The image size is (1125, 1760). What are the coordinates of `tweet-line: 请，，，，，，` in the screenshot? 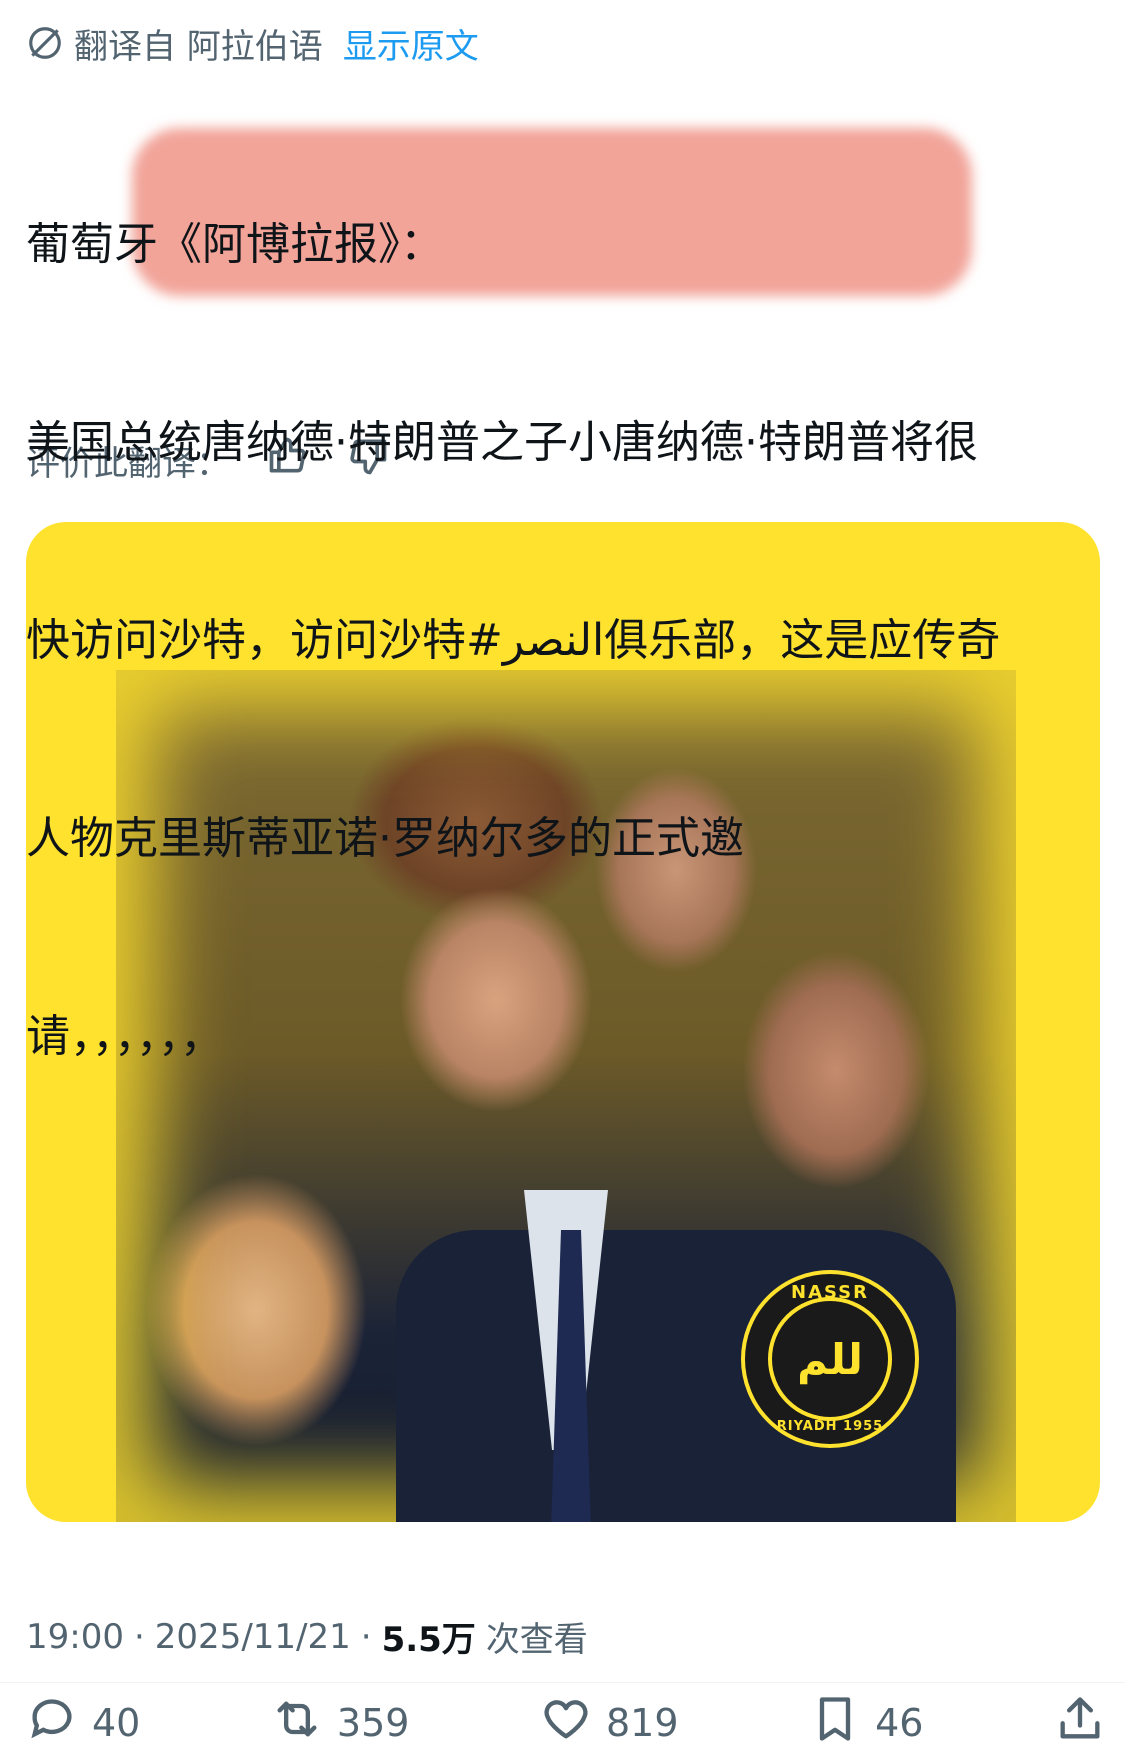 It's located at (125, 1036).